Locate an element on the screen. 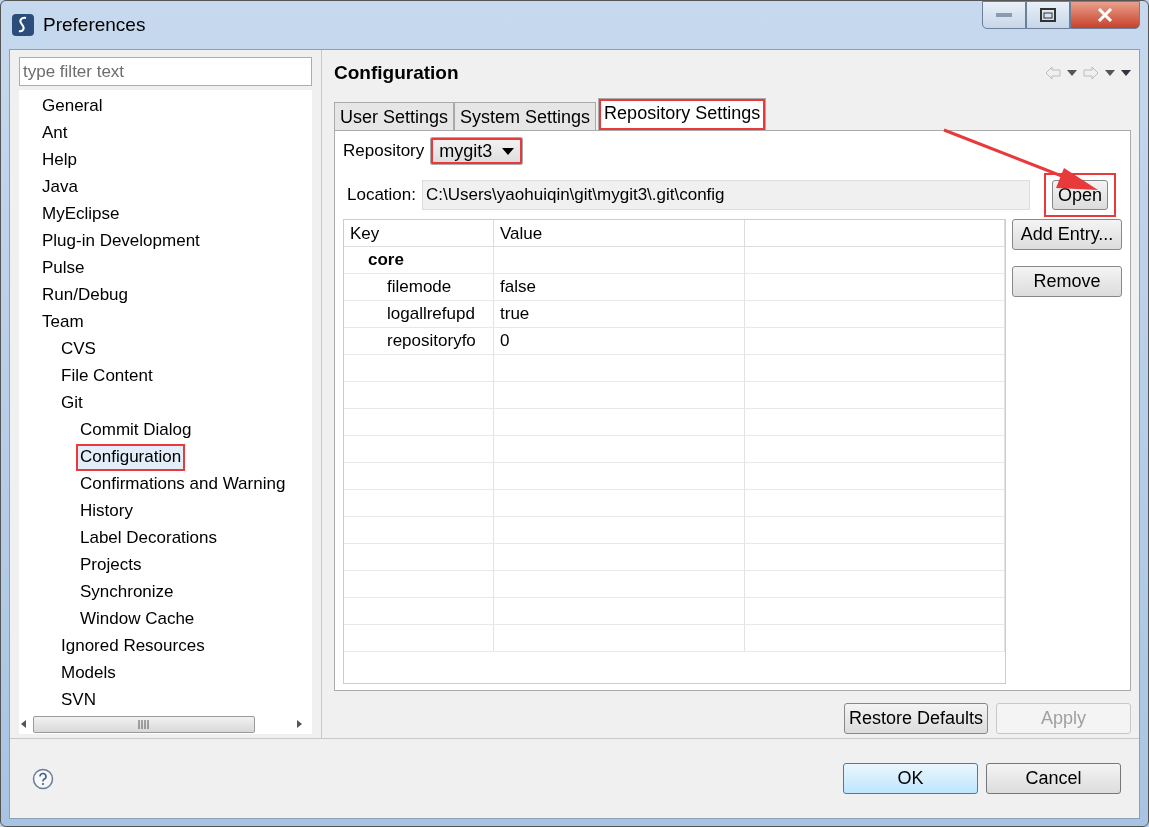 Image resolution: width=1149 pixels, height=827 pixels. tree-item: Projects is located at coordinates (111, 565).